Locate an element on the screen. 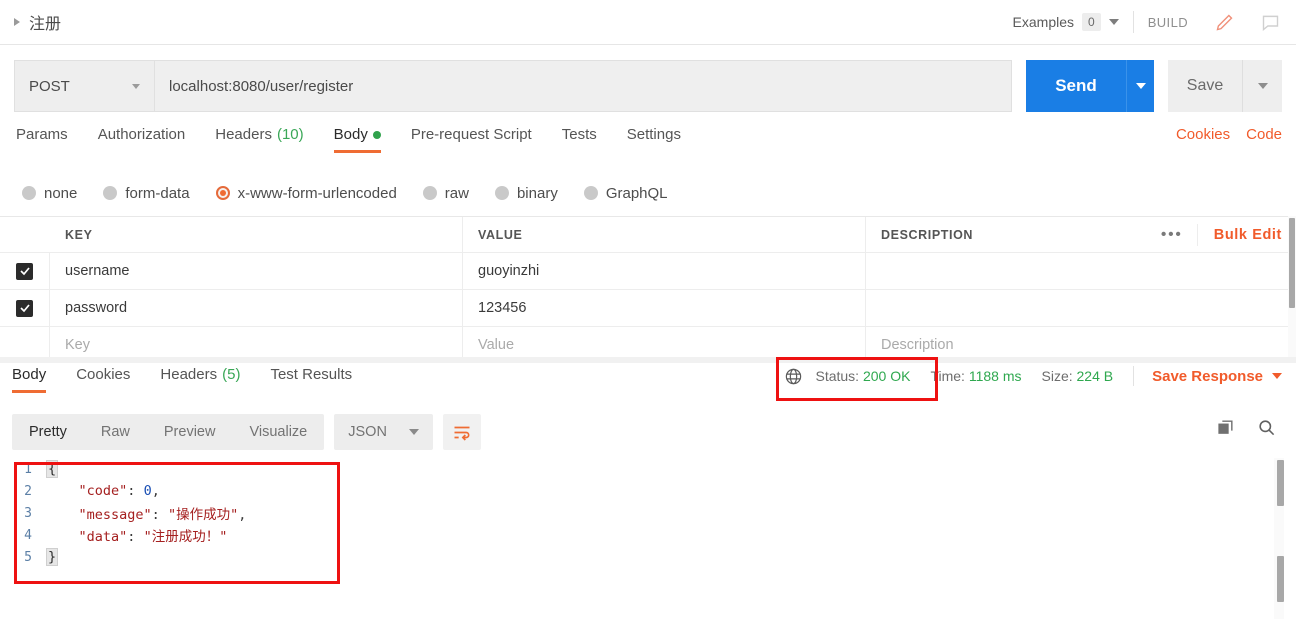  tab-tests: Tests is located at coordinates (579, 139).